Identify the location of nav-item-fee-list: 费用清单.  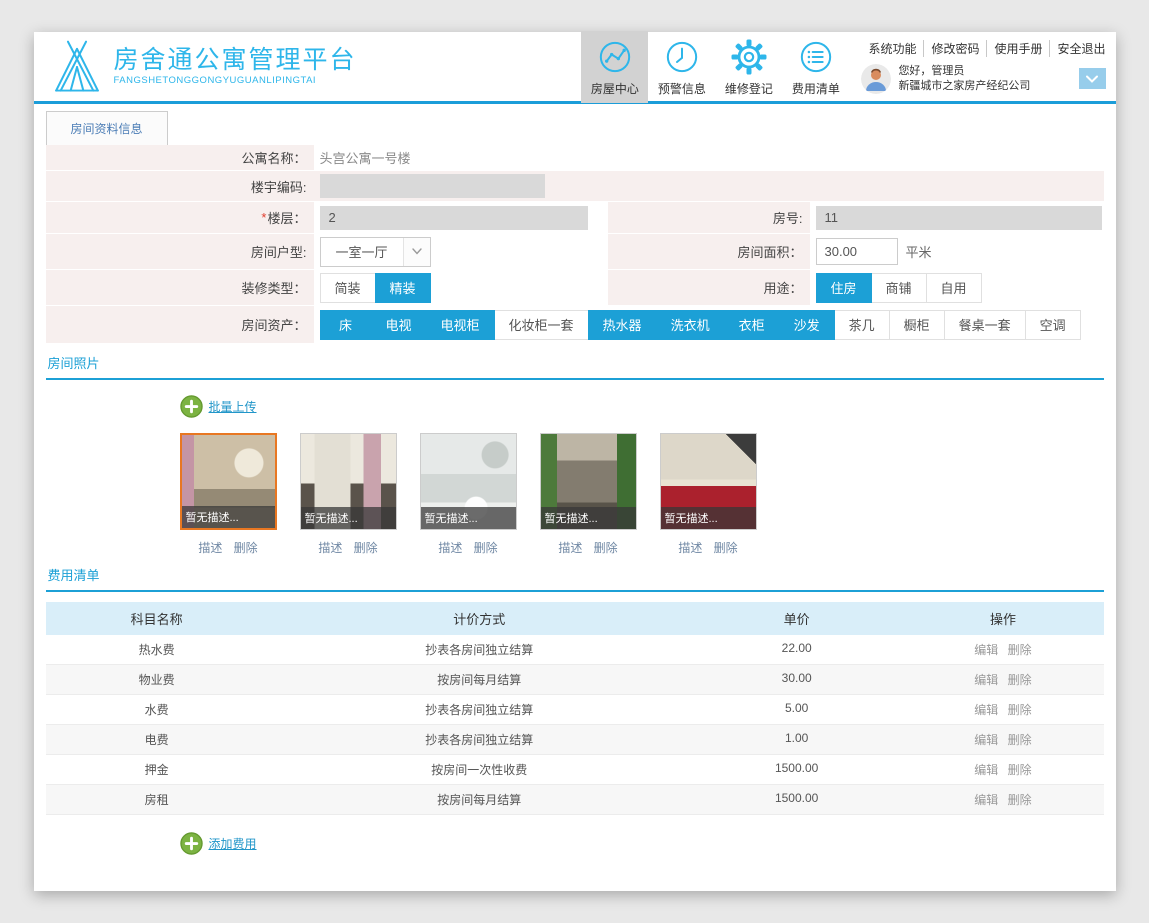
(815, 67).